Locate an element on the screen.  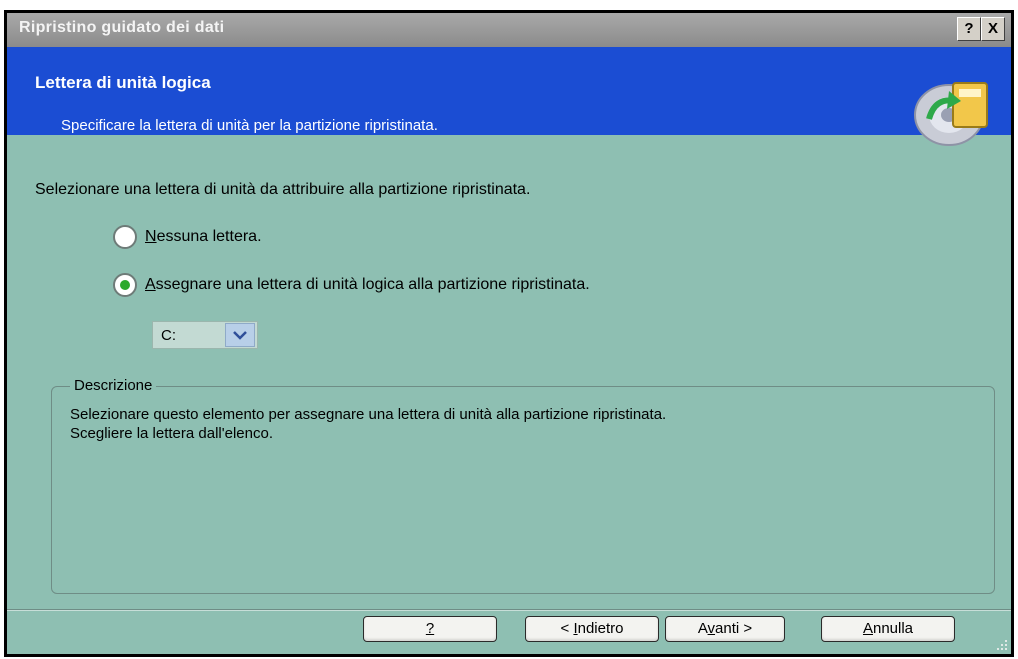
back-prefix: < is located at coordinates (567, 628).